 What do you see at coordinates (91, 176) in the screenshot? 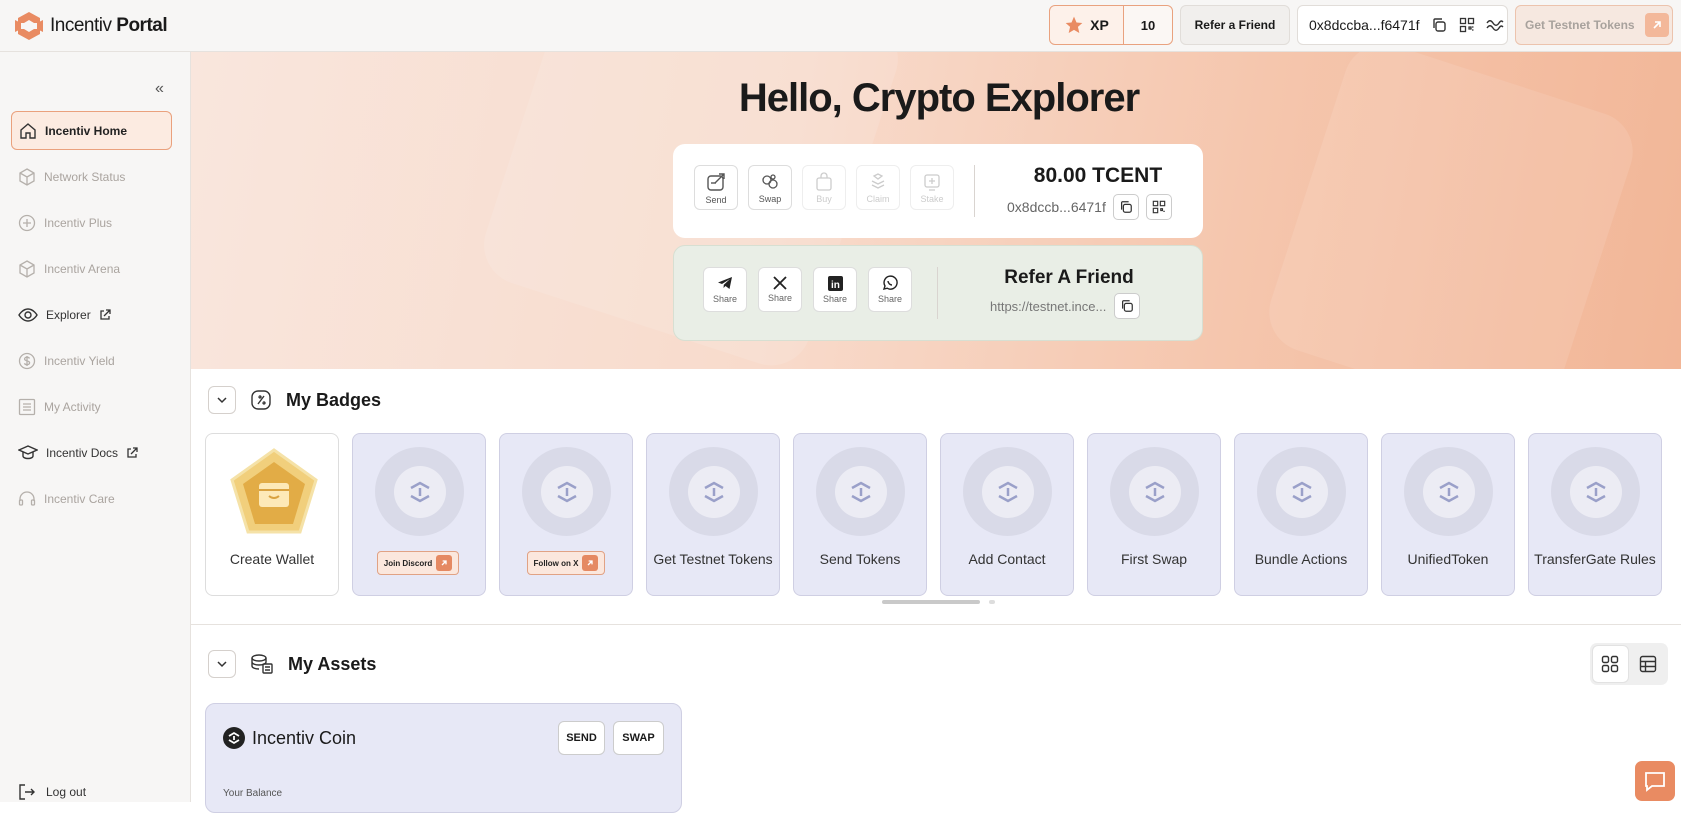
I see `sidebar-item-network-status: Network Status` at bounding box center [91, 176].